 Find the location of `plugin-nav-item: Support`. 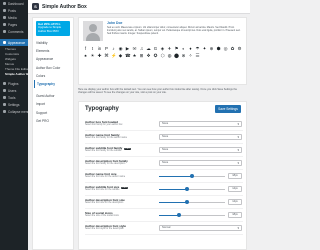

plugin-nav-item: Support is located at coordinates (53, 113).